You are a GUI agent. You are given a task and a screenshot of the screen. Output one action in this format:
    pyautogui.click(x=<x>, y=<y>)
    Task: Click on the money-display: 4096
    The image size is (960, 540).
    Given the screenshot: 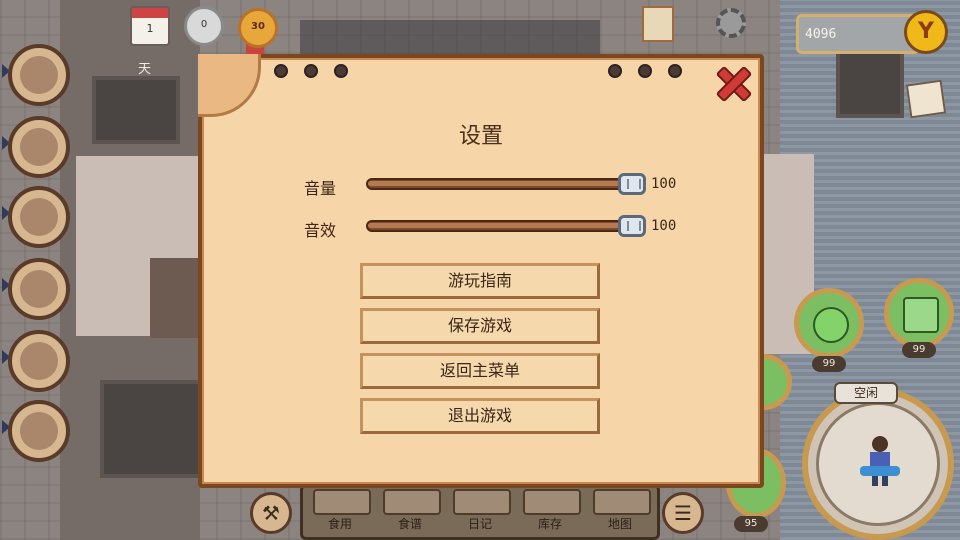 What is the action you would take?
    pyautogui.click(x=858, y=34)
    